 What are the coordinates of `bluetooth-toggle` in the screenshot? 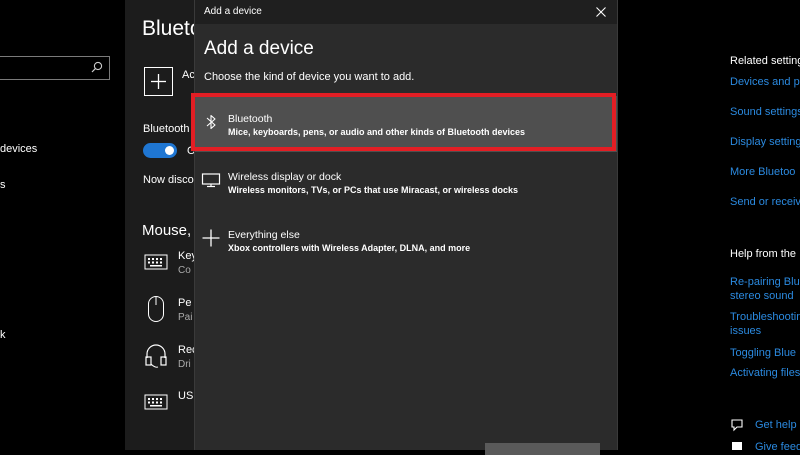 It's located at (160, 150).